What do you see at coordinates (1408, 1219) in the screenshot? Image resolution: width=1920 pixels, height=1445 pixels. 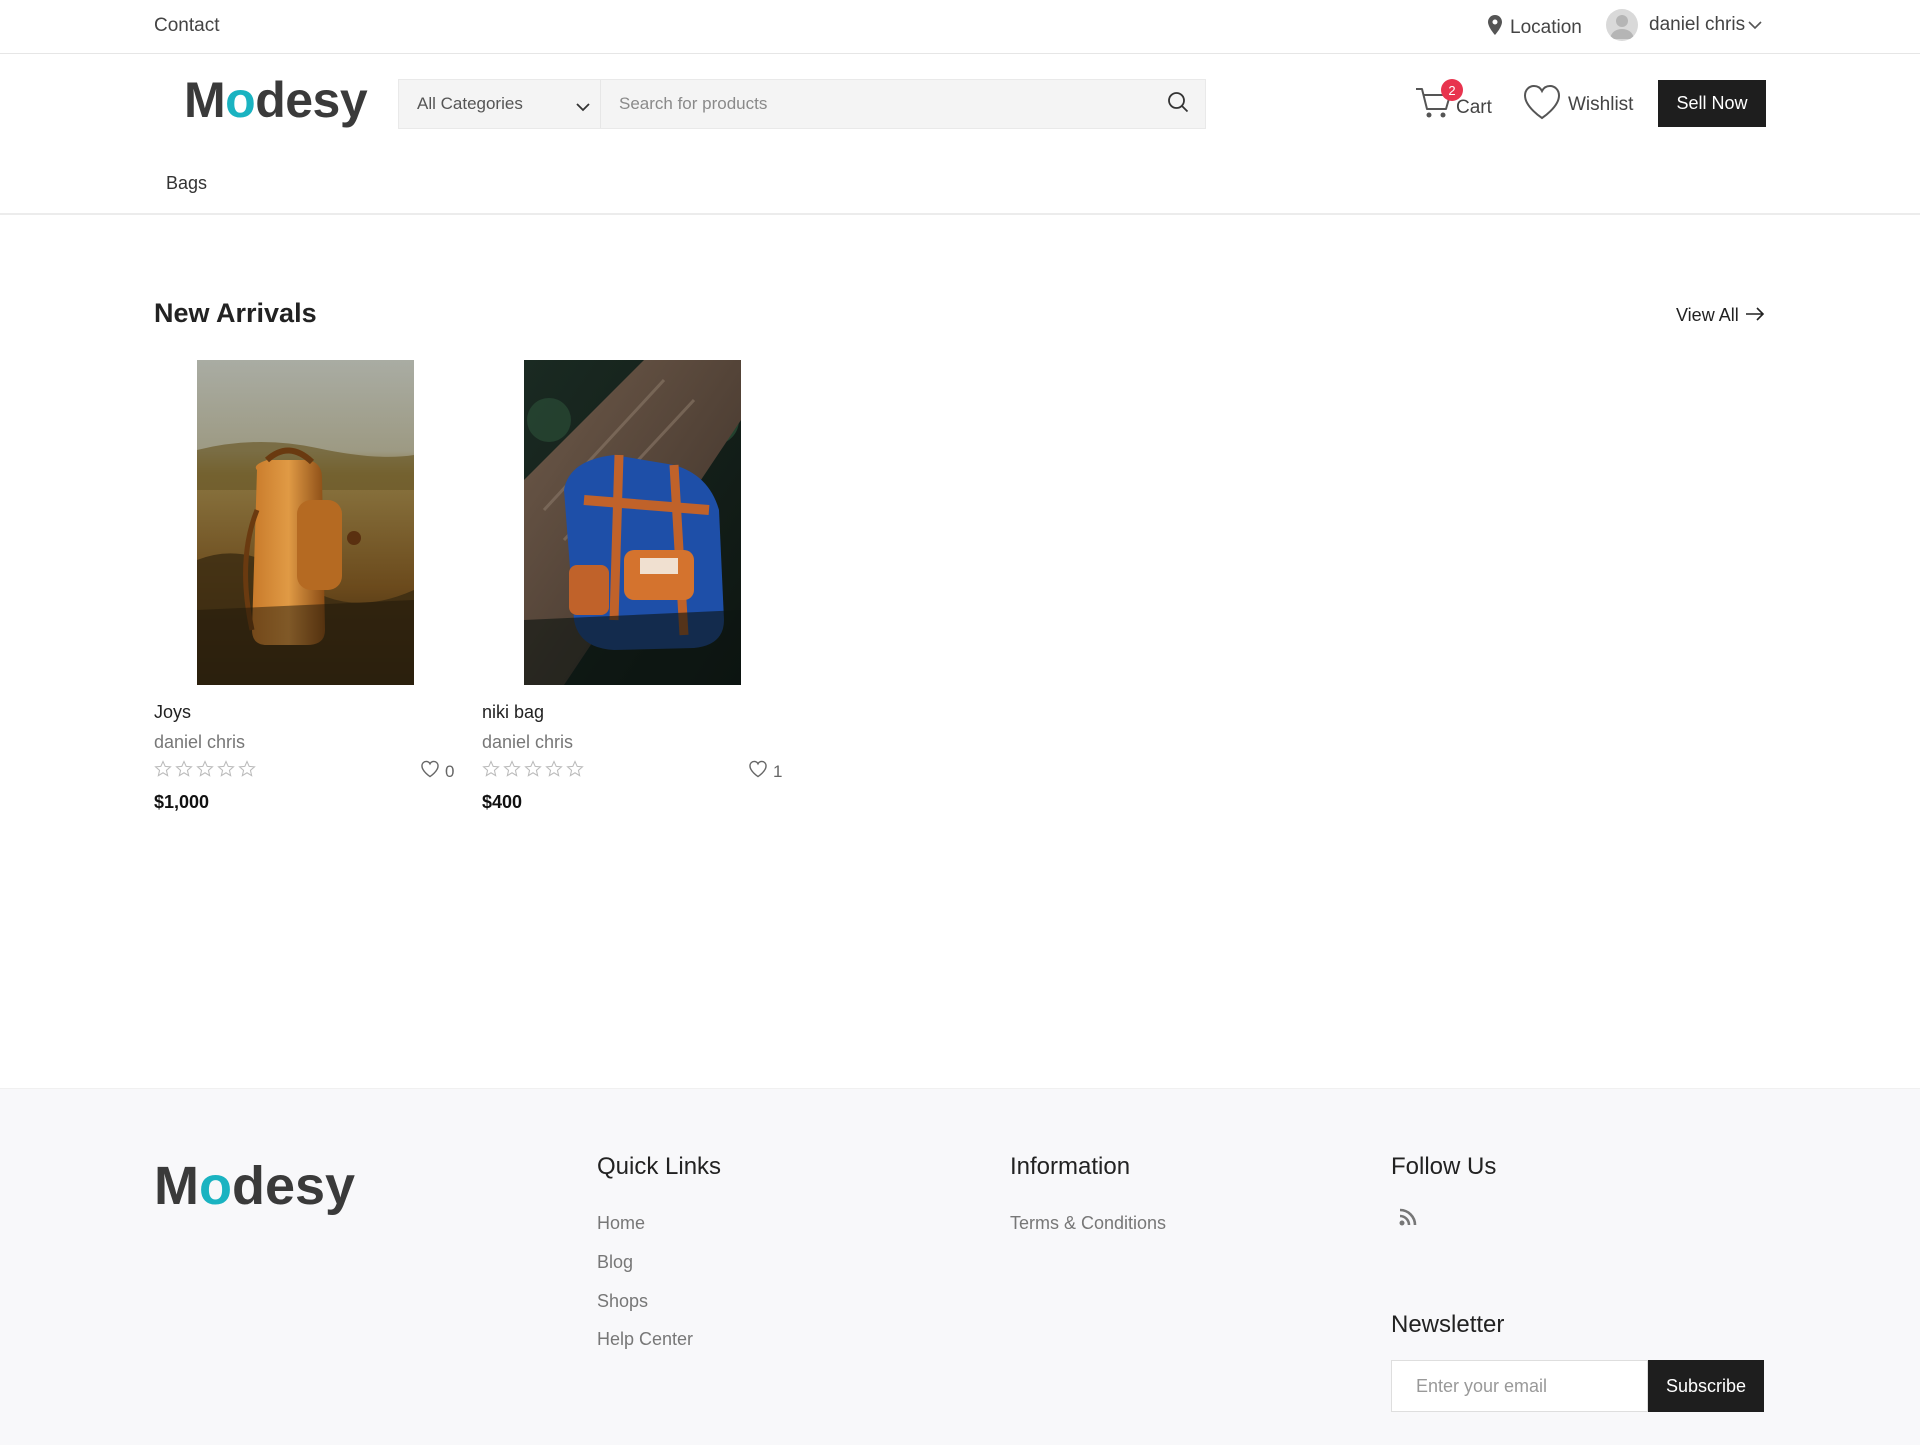 I see `rss-icon` at bounding box center [1408, 1219].